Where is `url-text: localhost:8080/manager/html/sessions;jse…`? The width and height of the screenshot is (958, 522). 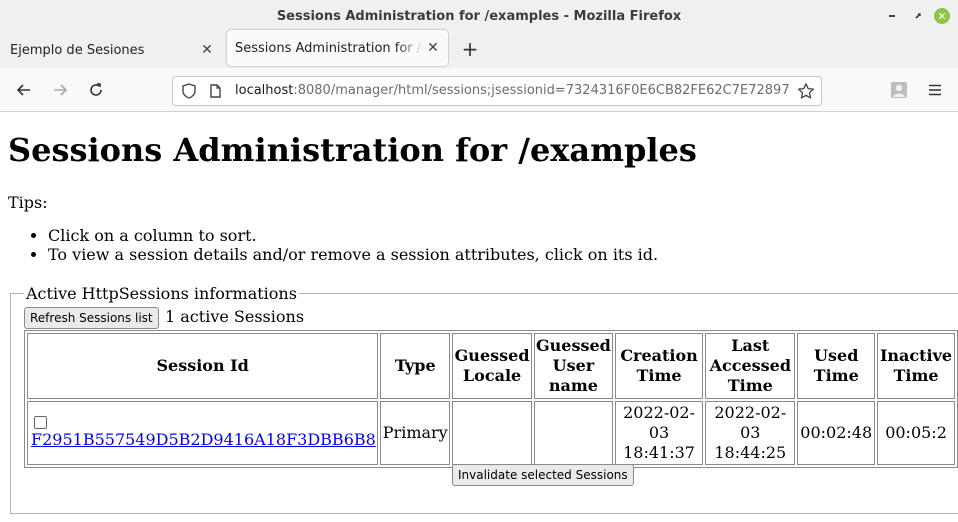 url-text: localhost:8080/manager/html/sessions;jse… is located at coordinates (512, 90).